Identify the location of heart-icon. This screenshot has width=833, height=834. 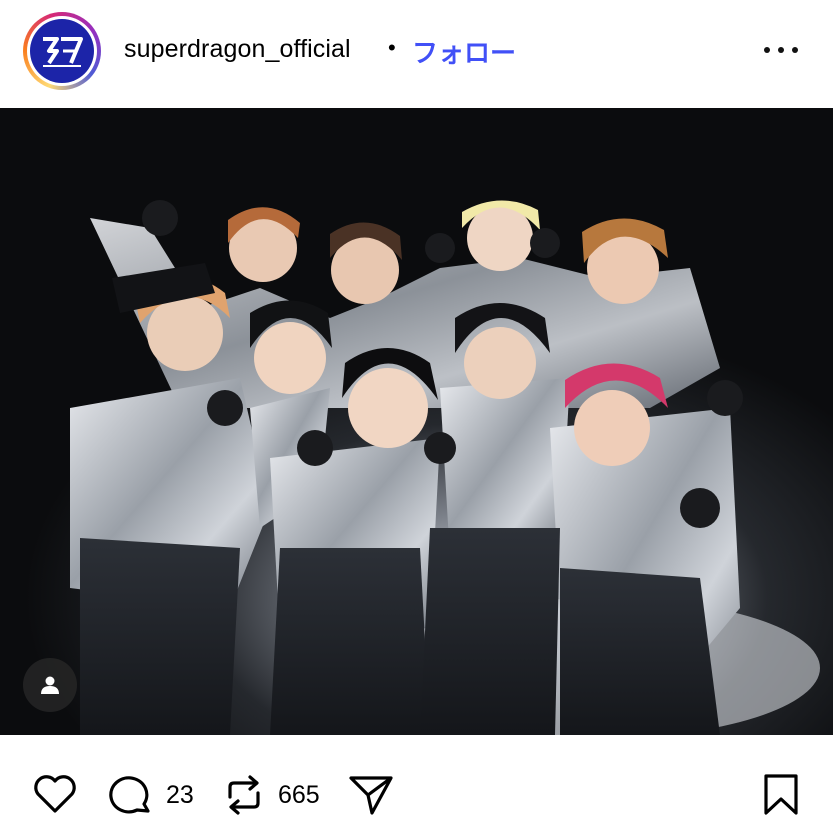
(55, 794).